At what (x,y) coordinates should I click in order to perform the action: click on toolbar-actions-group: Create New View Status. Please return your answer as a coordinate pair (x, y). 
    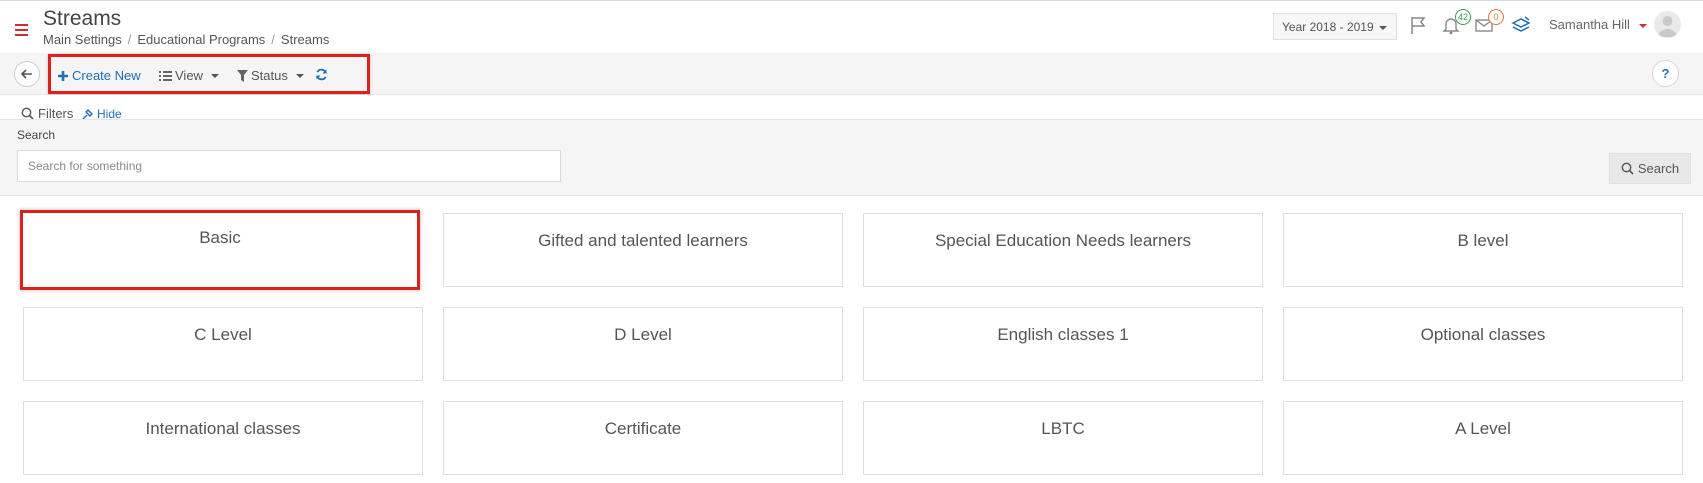
    Looking at the image, I should click on (209, 74).